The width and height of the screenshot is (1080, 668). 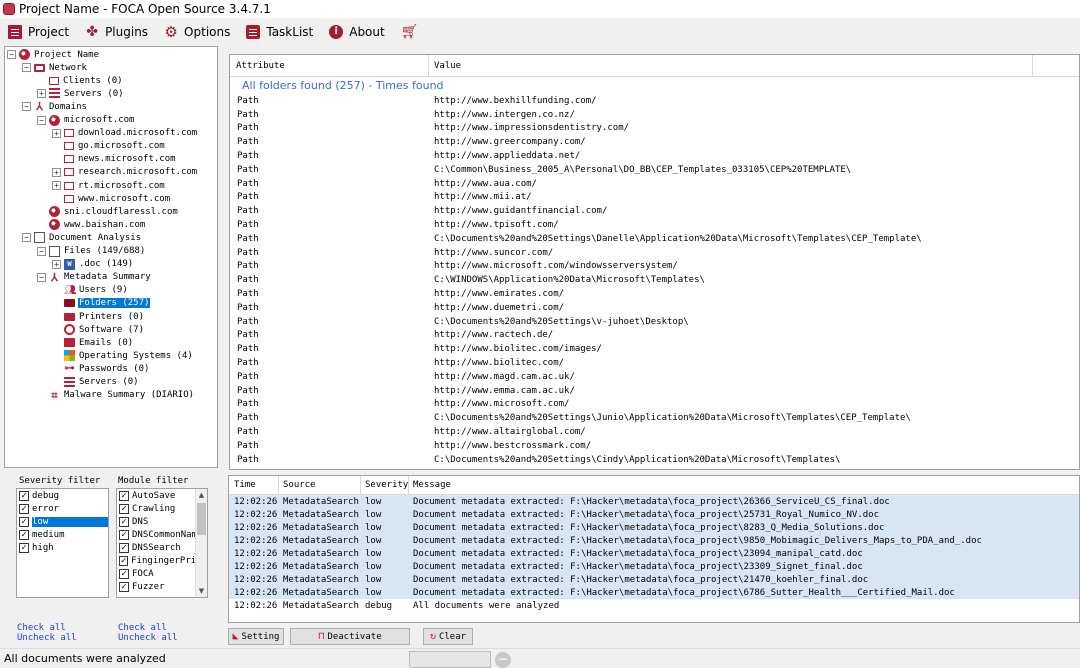 What do you see at coordinates (82, 237) in the screenshot?
I see `tree-node: − Document Analysis` at bounding box center [82, 237].